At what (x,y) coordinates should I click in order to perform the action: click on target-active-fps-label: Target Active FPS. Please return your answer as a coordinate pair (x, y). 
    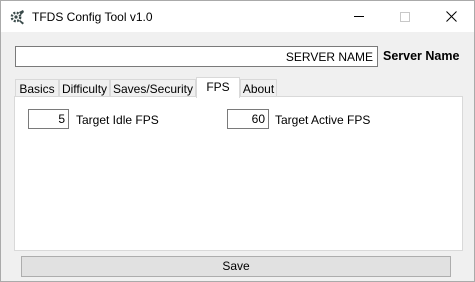
    Looking at the image, I should click on (323, 120).